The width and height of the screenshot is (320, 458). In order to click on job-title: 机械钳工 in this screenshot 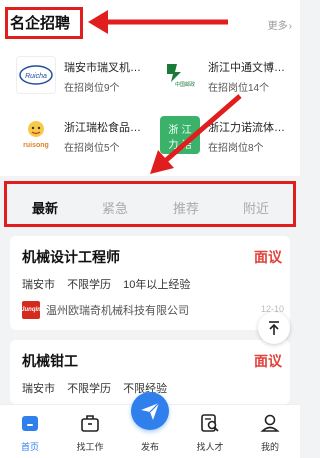, I will do `click(50, 361)`.